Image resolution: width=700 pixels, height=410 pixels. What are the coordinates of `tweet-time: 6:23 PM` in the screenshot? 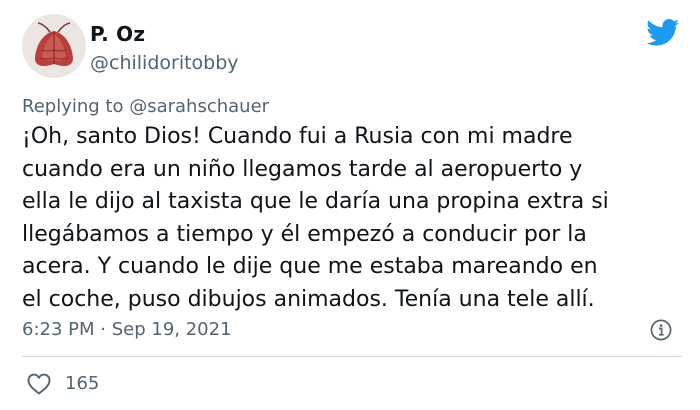 It's located at (58, 329).